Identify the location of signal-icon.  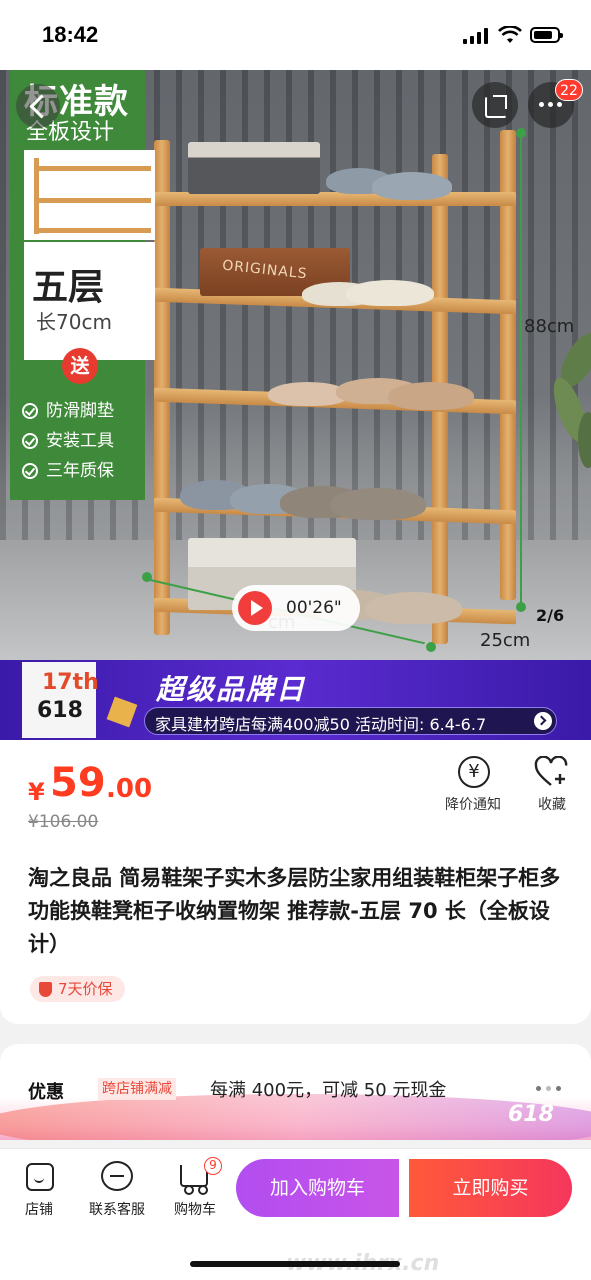
(476, 36).